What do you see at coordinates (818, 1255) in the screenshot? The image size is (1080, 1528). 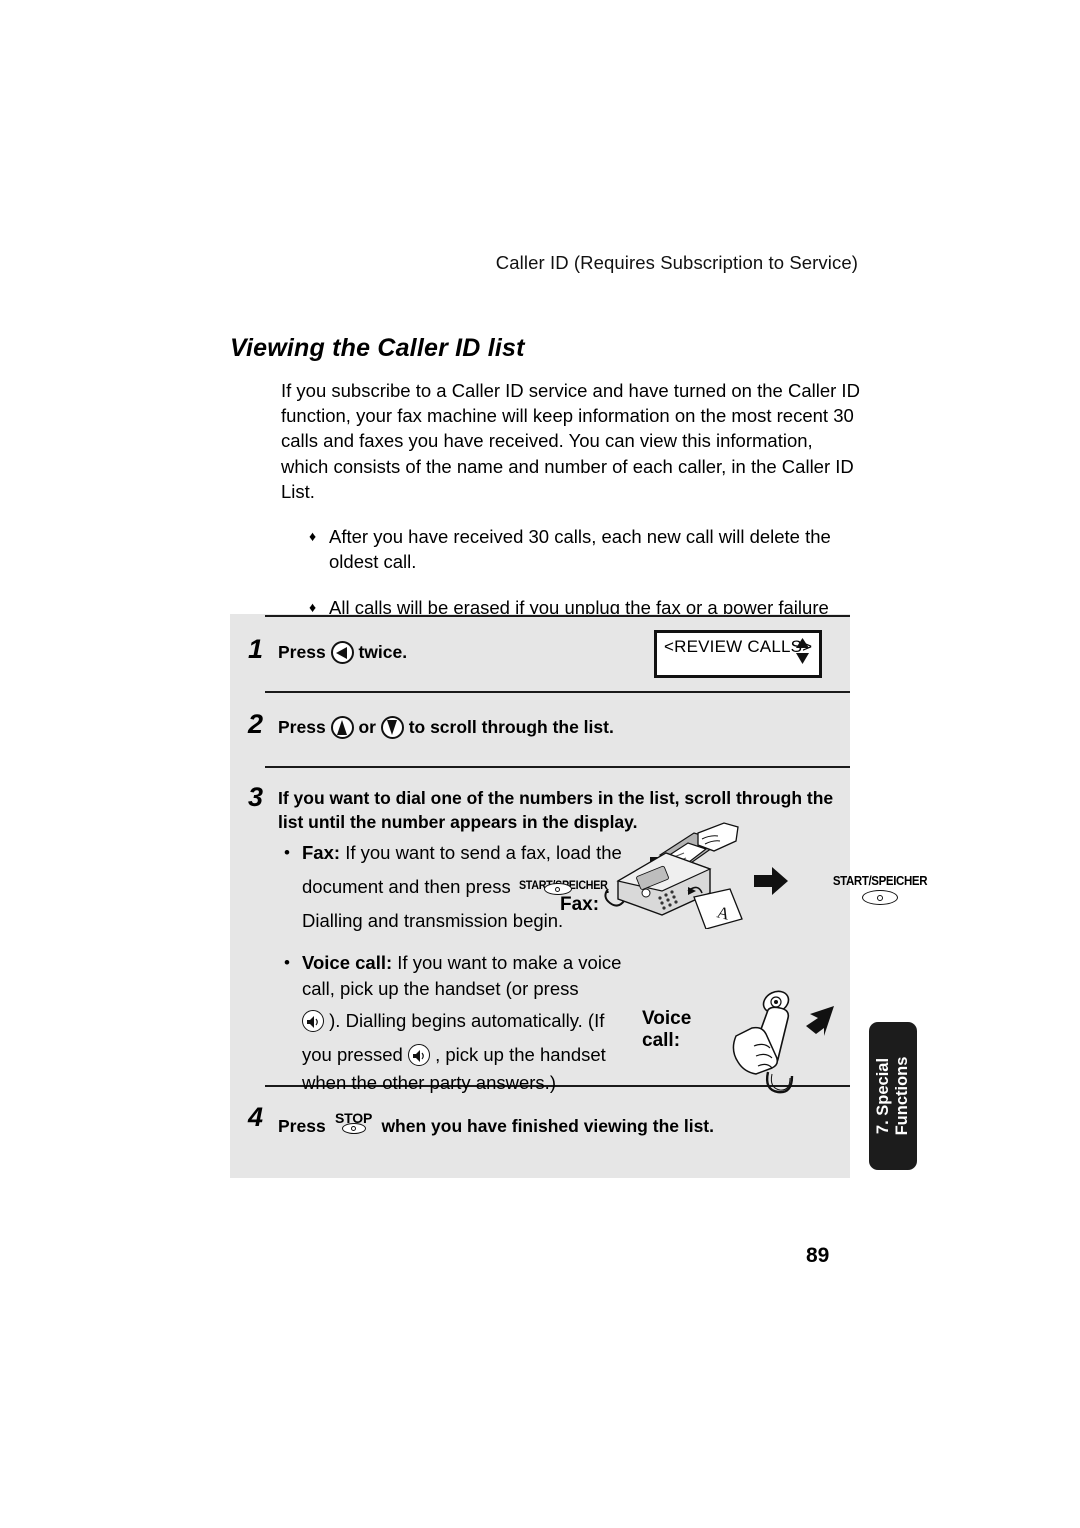 I see `page-number: 89` at bounding box center [818, 1255].